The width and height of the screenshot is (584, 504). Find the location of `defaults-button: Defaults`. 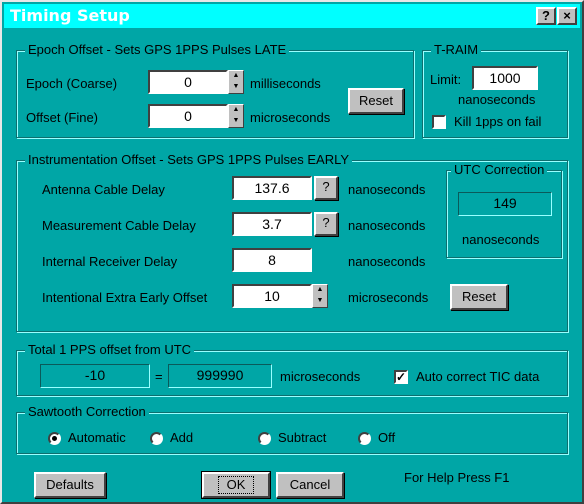

defaults-button: Defaults is located at coordinates (70, 485).